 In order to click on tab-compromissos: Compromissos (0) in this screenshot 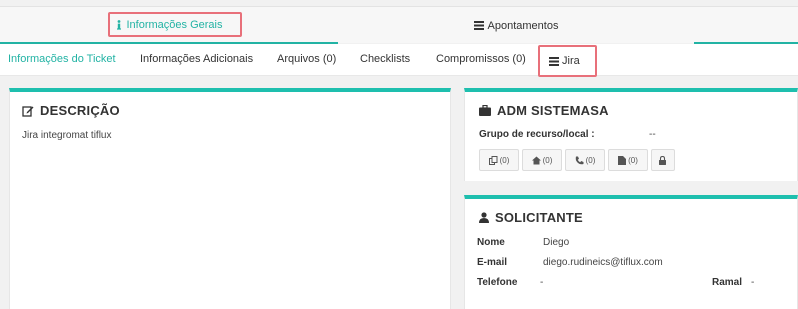, I will do `click(481, 59)`.